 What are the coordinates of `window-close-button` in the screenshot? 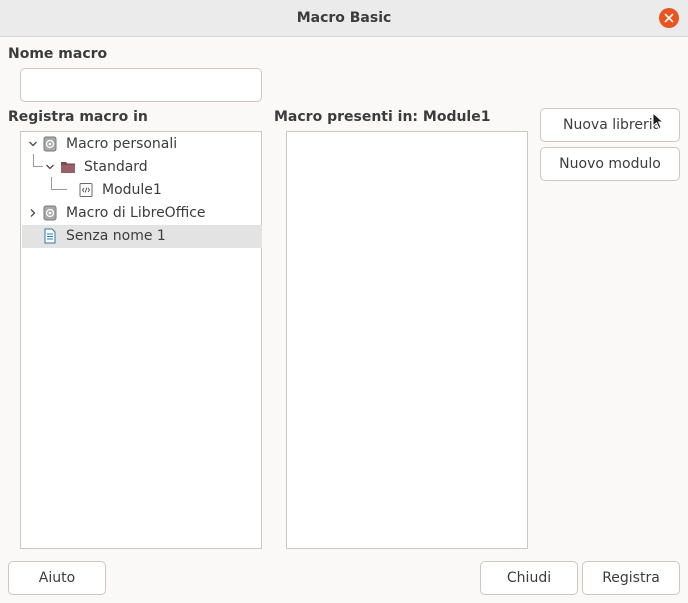 It's located at (669, 18).